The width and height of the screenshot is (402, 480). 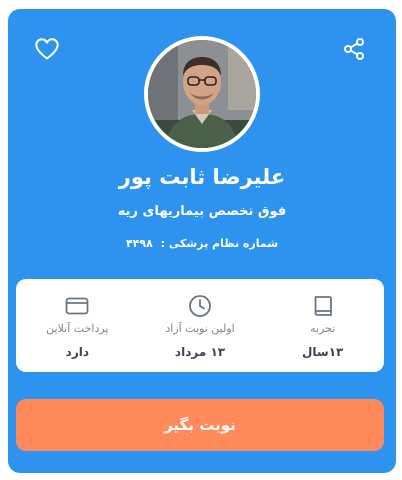 What do you see at coordinates (202, 211) in the screenshot?
I see `doctor-specialty: فوق تخصص بیماریهای ریه` at bounding box center [202, 211].